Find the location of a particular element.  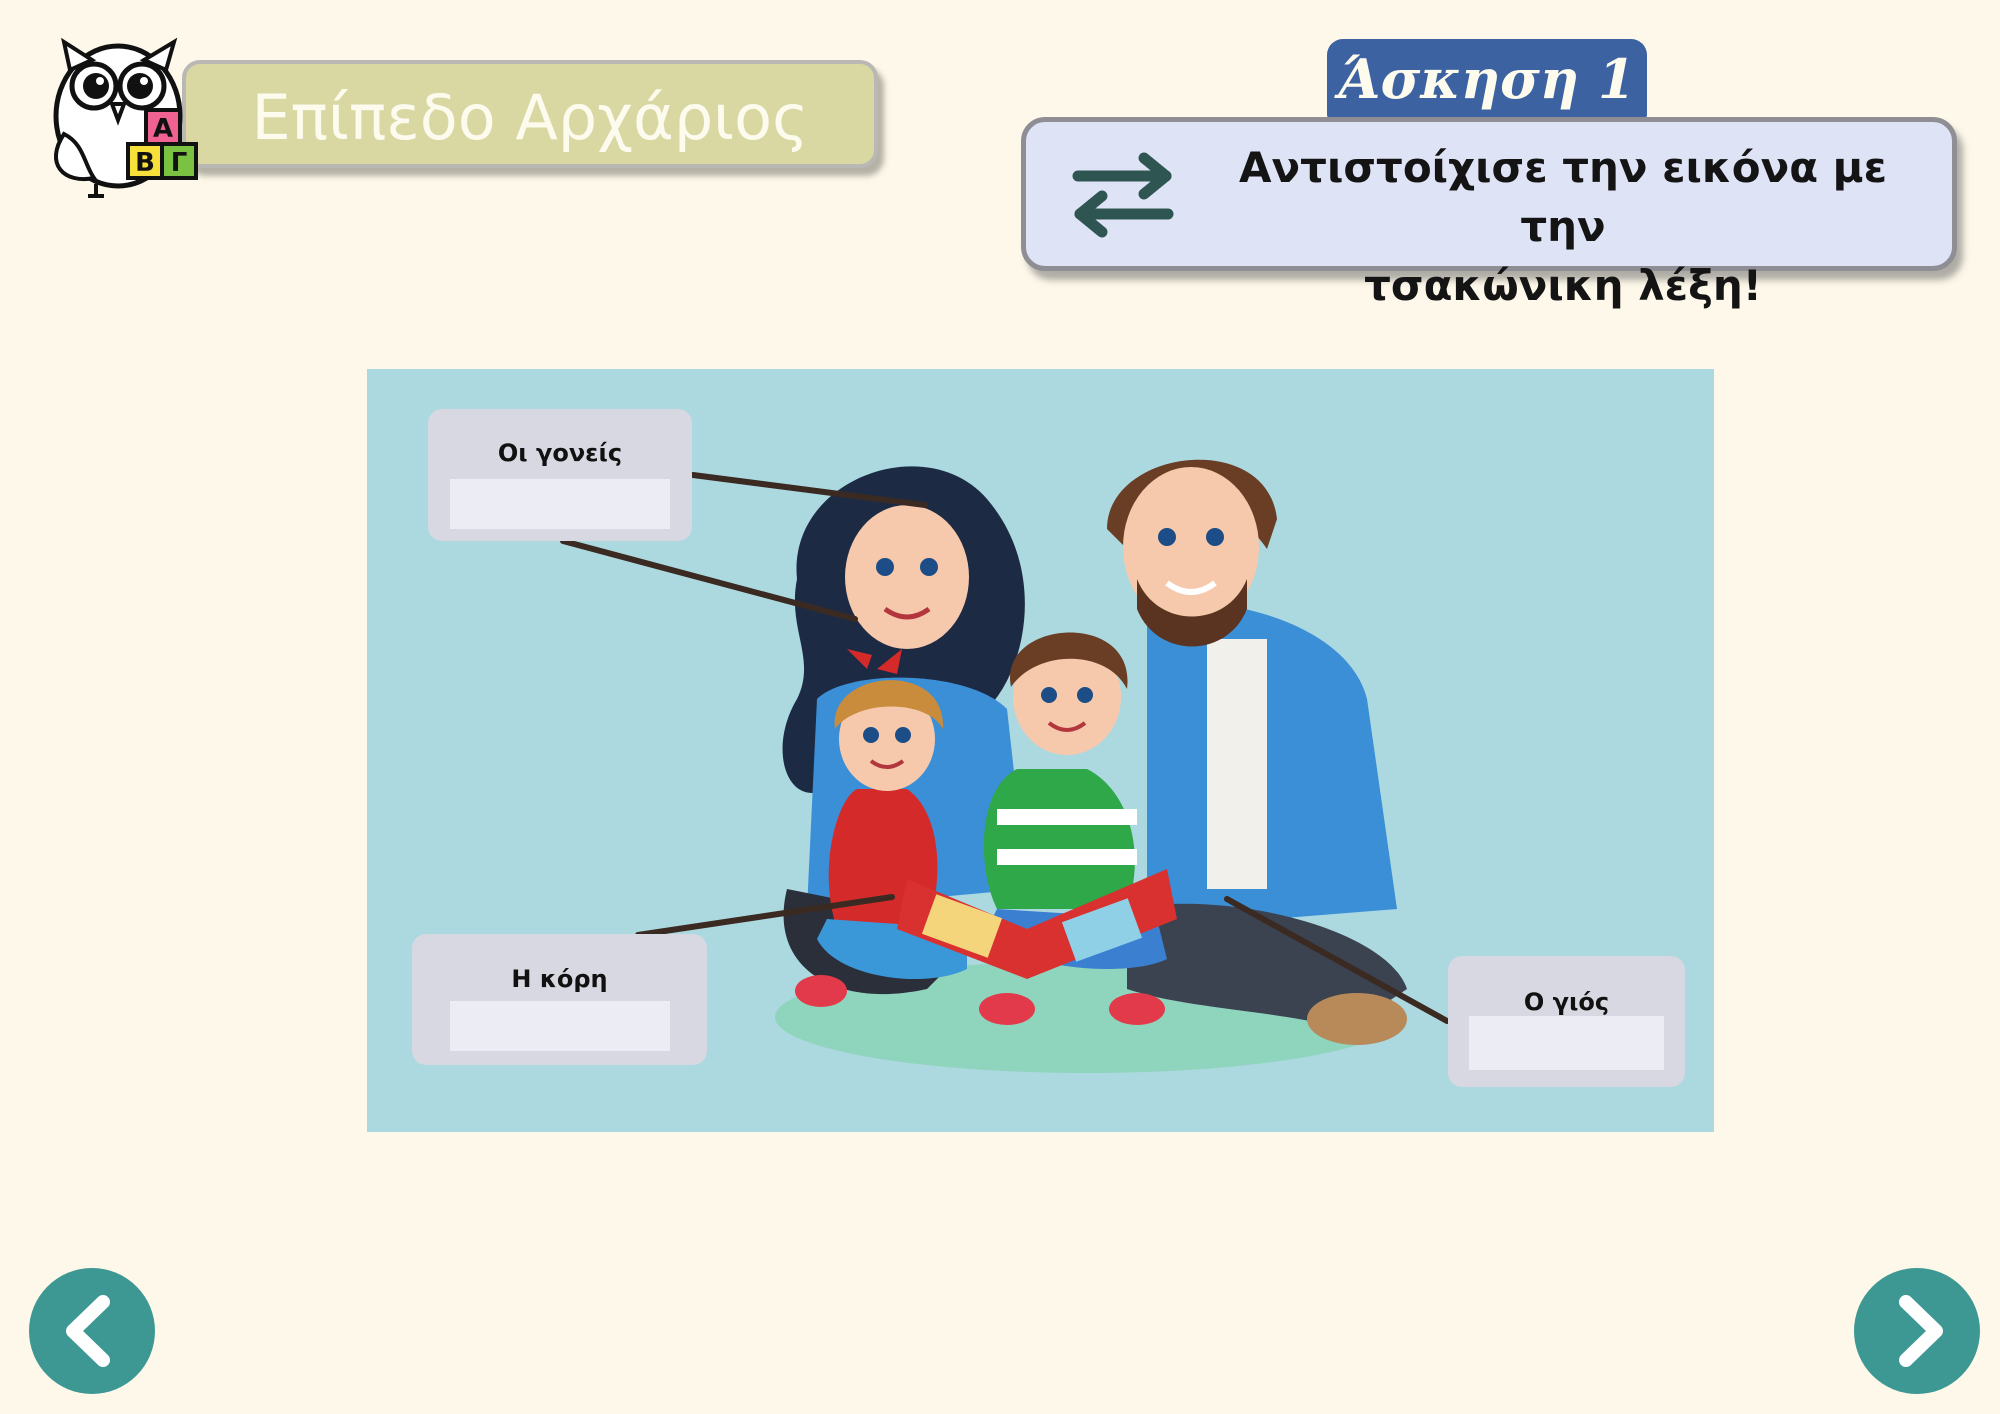

svg-text: Α is located at coordinates (163, 129).